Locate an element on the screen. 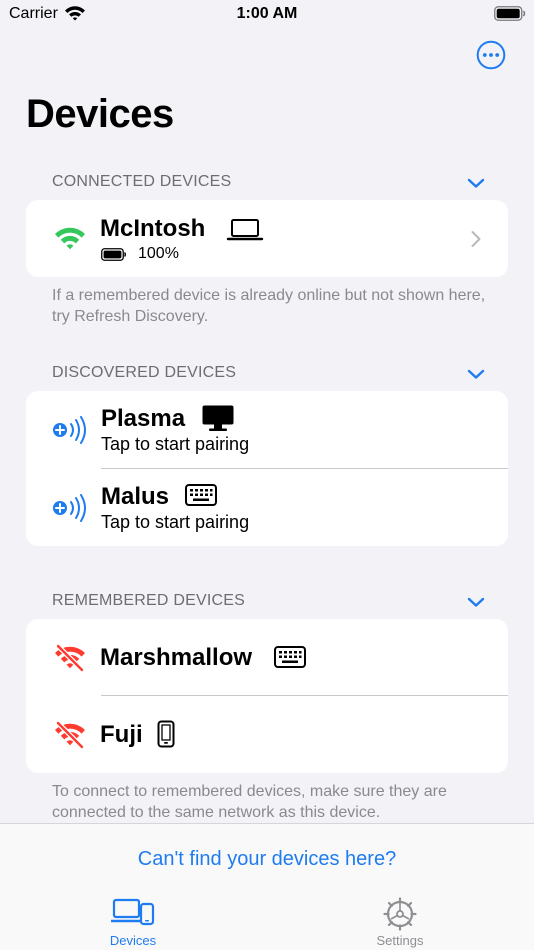  section-header-remembered: REMEMBERED DEVICES is located at coordinates (148, 600).